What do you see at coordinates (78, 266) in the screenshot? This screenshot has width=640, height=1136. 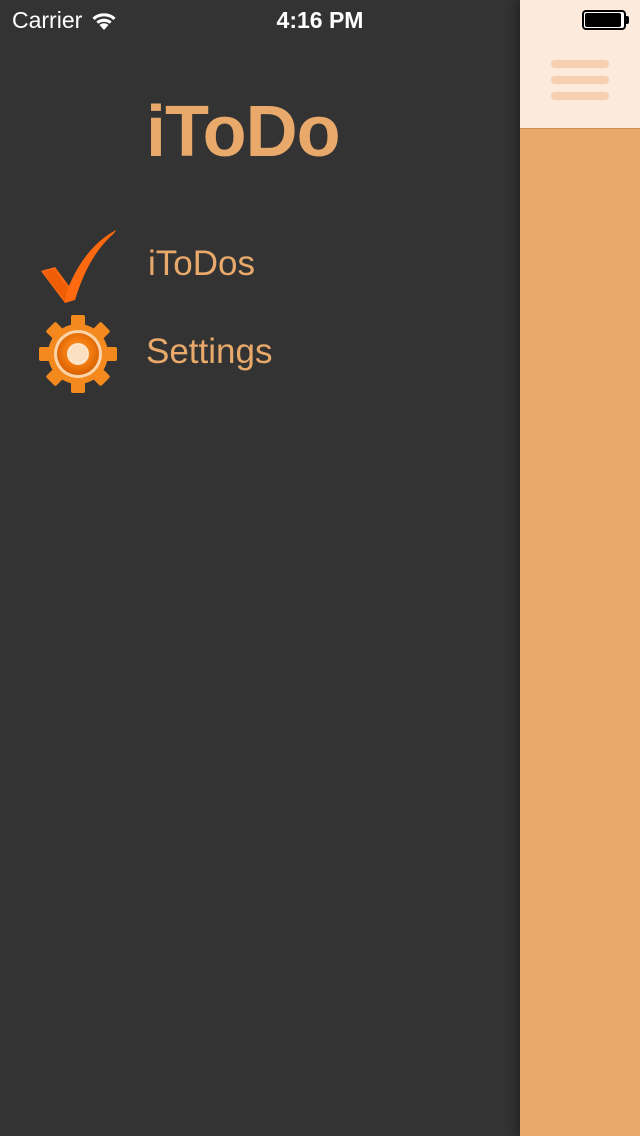 I see `checkmark-icon` at bounding box center [78, 266].